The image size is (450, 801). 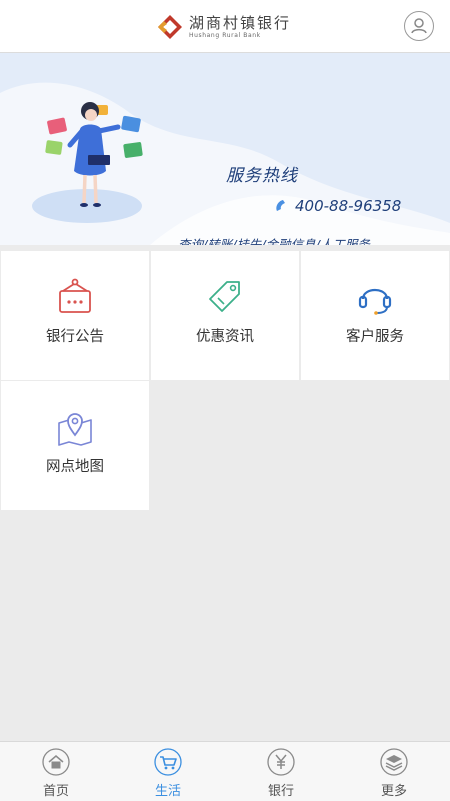 What do you see at coordinates (348, 206) in the screenshot?
I see `hotline-number: 400-88-96358` at bounding box center [348, 206].